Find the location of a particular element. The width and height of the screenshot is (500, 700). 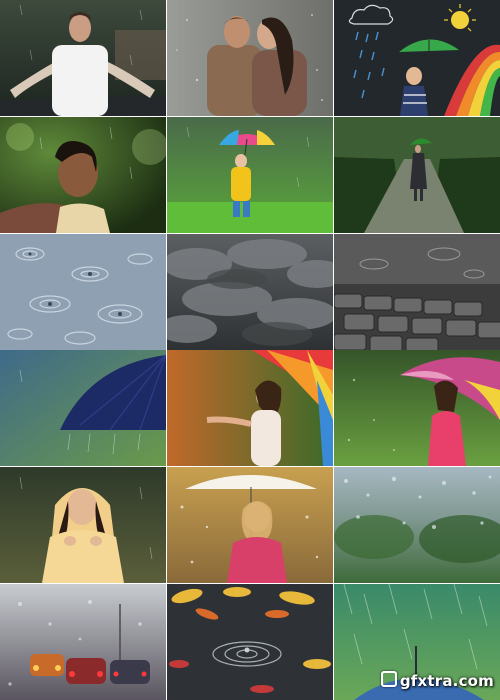

photo-child-yellow-raincoat is located at coordinates (250, 174).